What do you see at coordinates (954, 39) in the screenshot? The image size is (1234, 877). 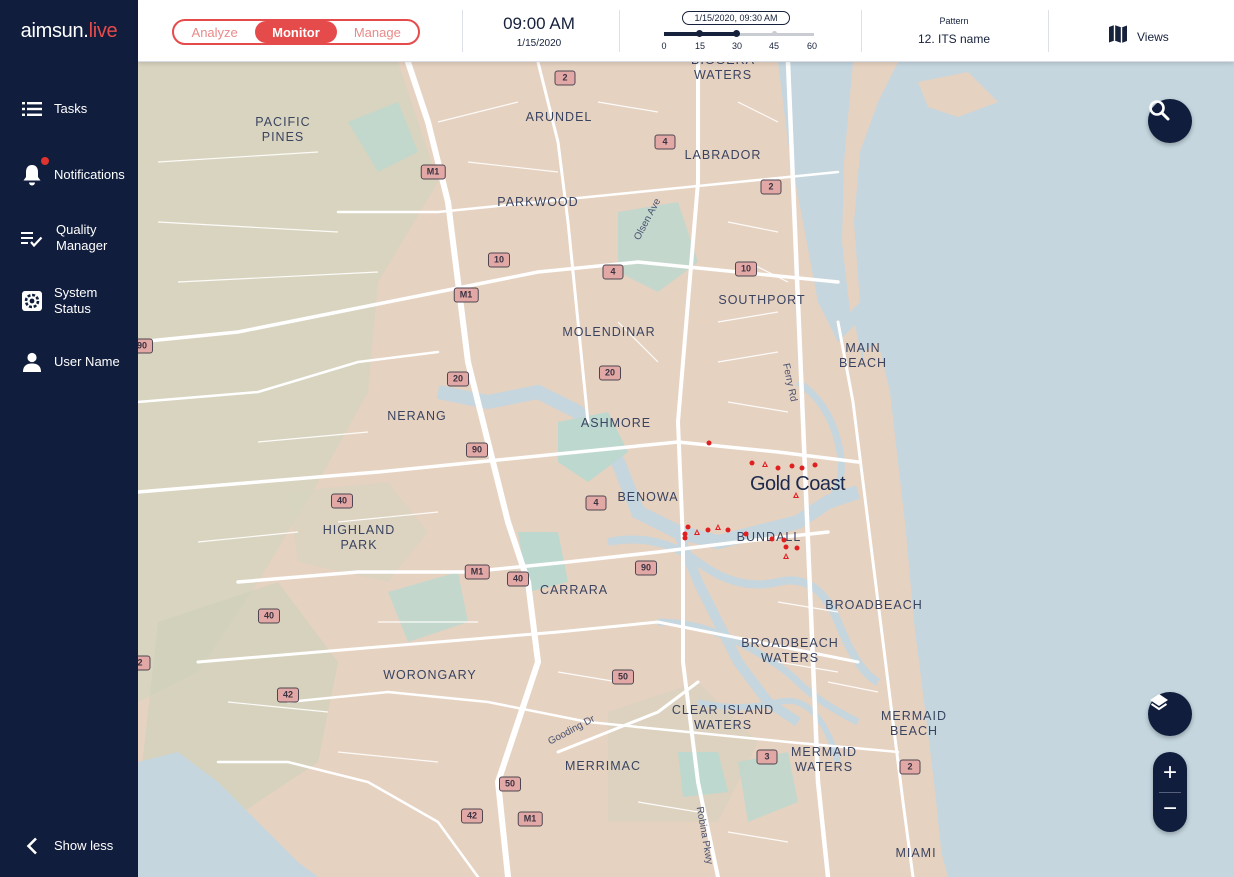 I see `pattern-value: 12. ITS name` at bounding box center [954, 39].